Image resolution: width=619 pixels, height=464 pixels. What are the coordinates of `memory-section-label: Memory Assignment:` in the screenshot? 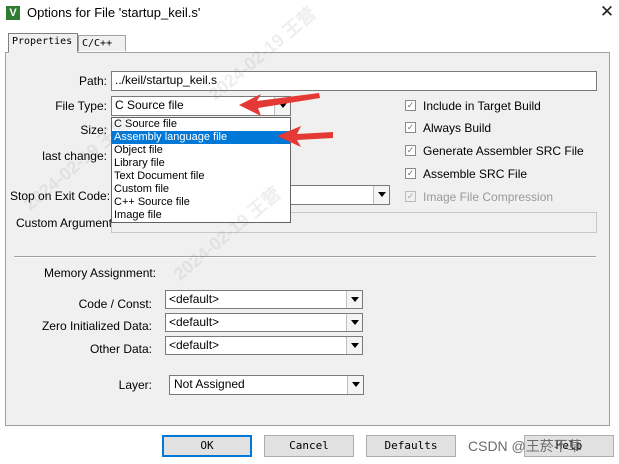 It's located at (100, 273).